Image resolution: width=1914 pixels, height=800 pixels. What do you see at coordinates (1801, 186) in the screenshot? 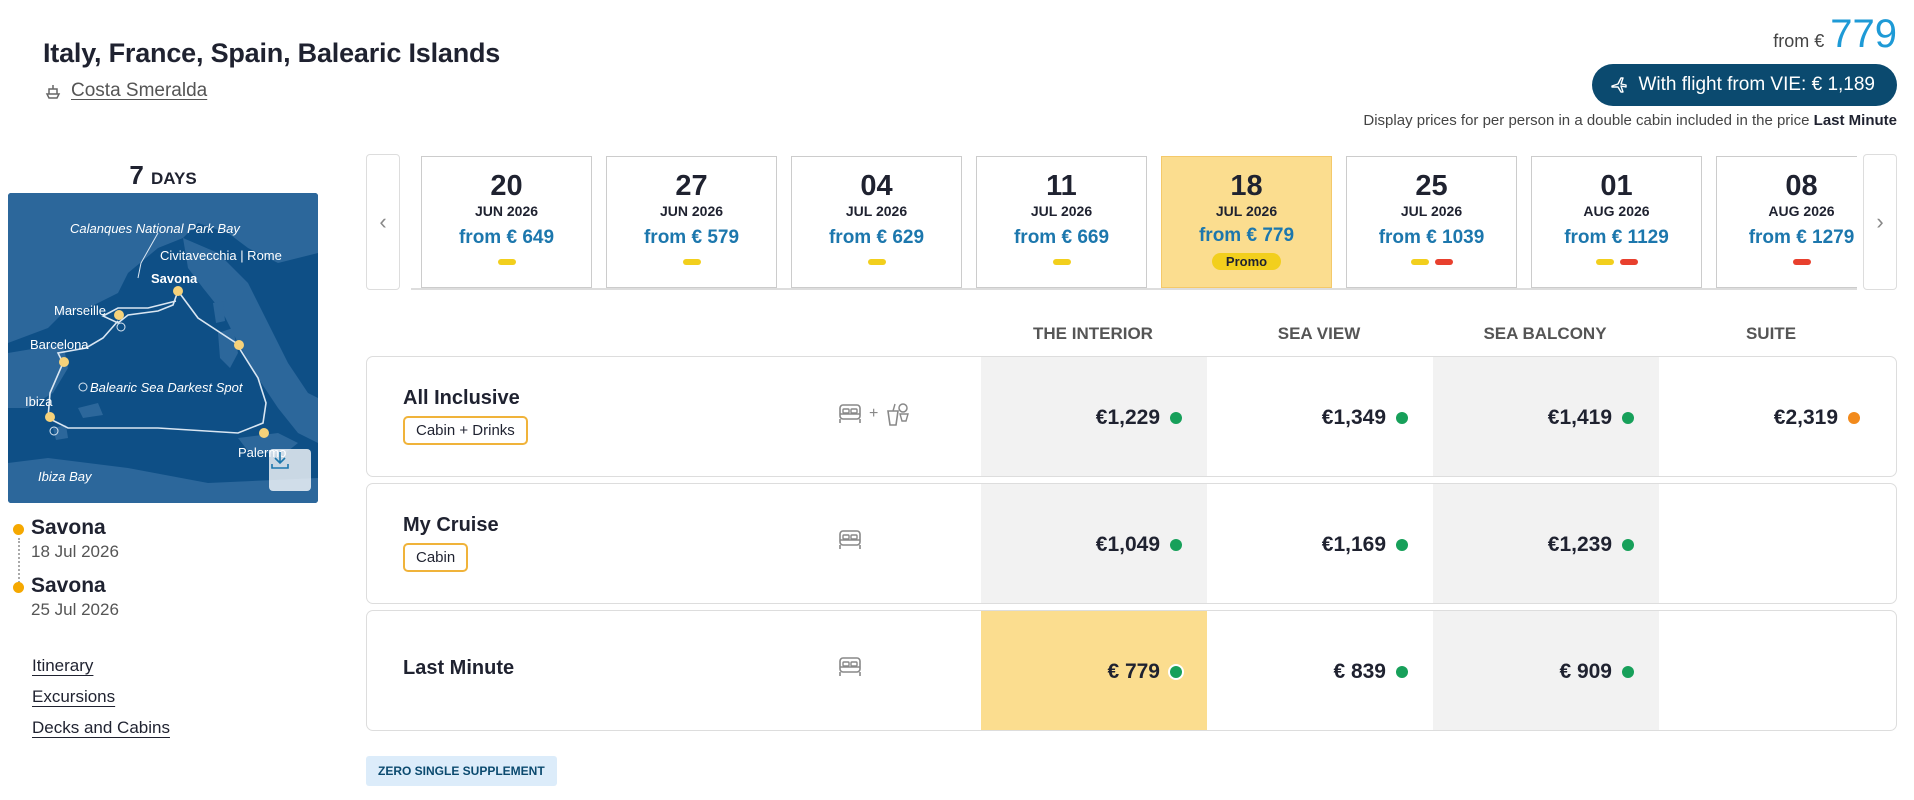
I see `date-day: 08` at bounding box center [1801, 186].